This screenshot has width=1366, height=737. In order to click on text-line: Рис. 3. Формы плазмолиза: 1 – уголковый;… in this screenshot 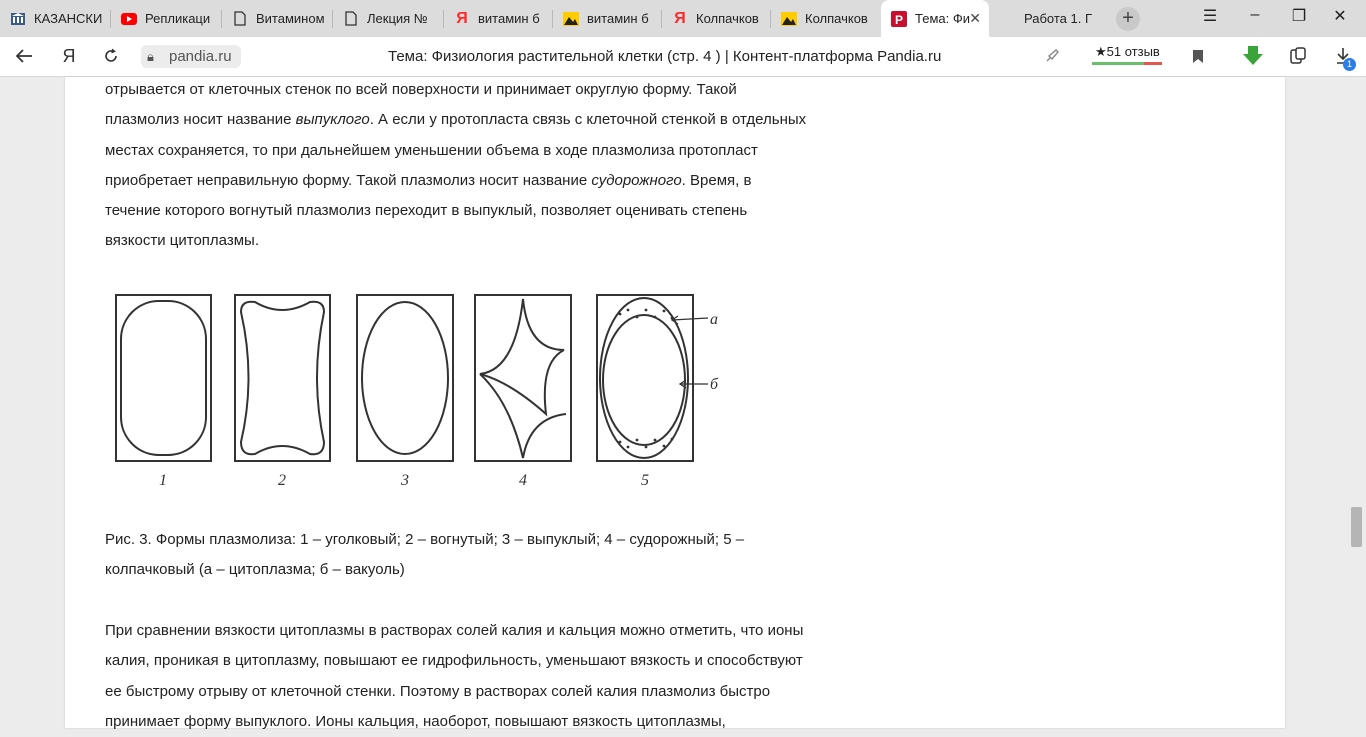, I will do `click(425, 539)`.